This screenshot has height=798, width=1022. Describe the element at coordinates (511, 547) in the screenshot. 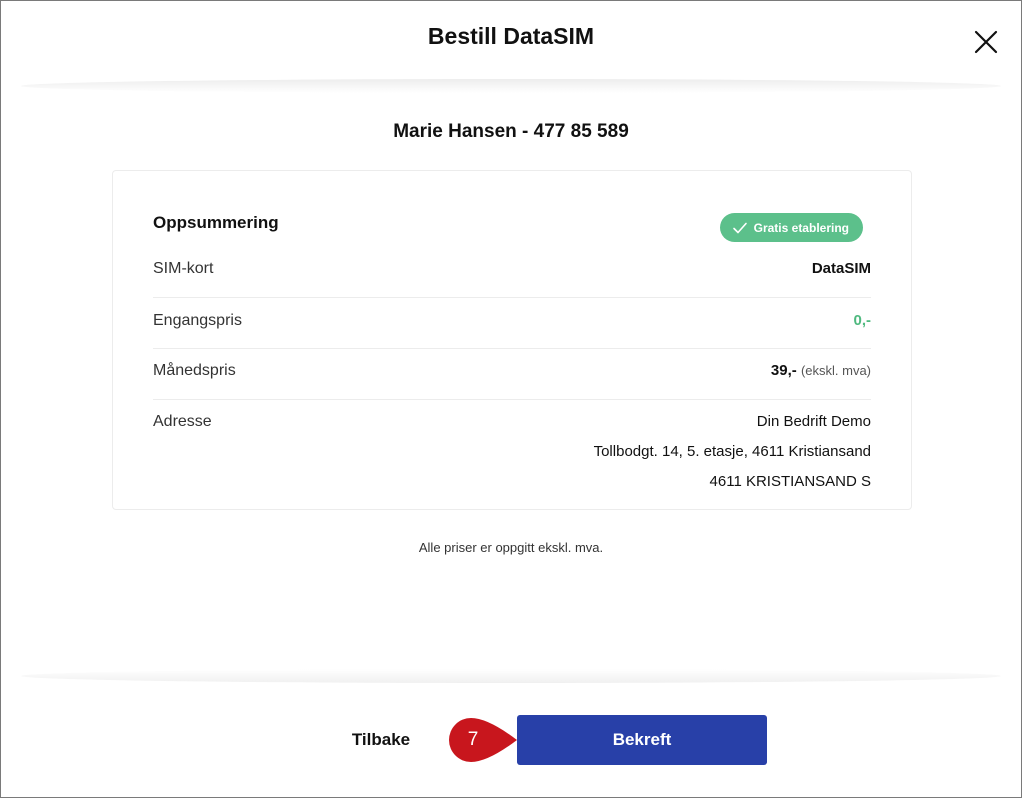

I see `price-note: Alle priser er oppgitt ekskl. mva.` at that location.